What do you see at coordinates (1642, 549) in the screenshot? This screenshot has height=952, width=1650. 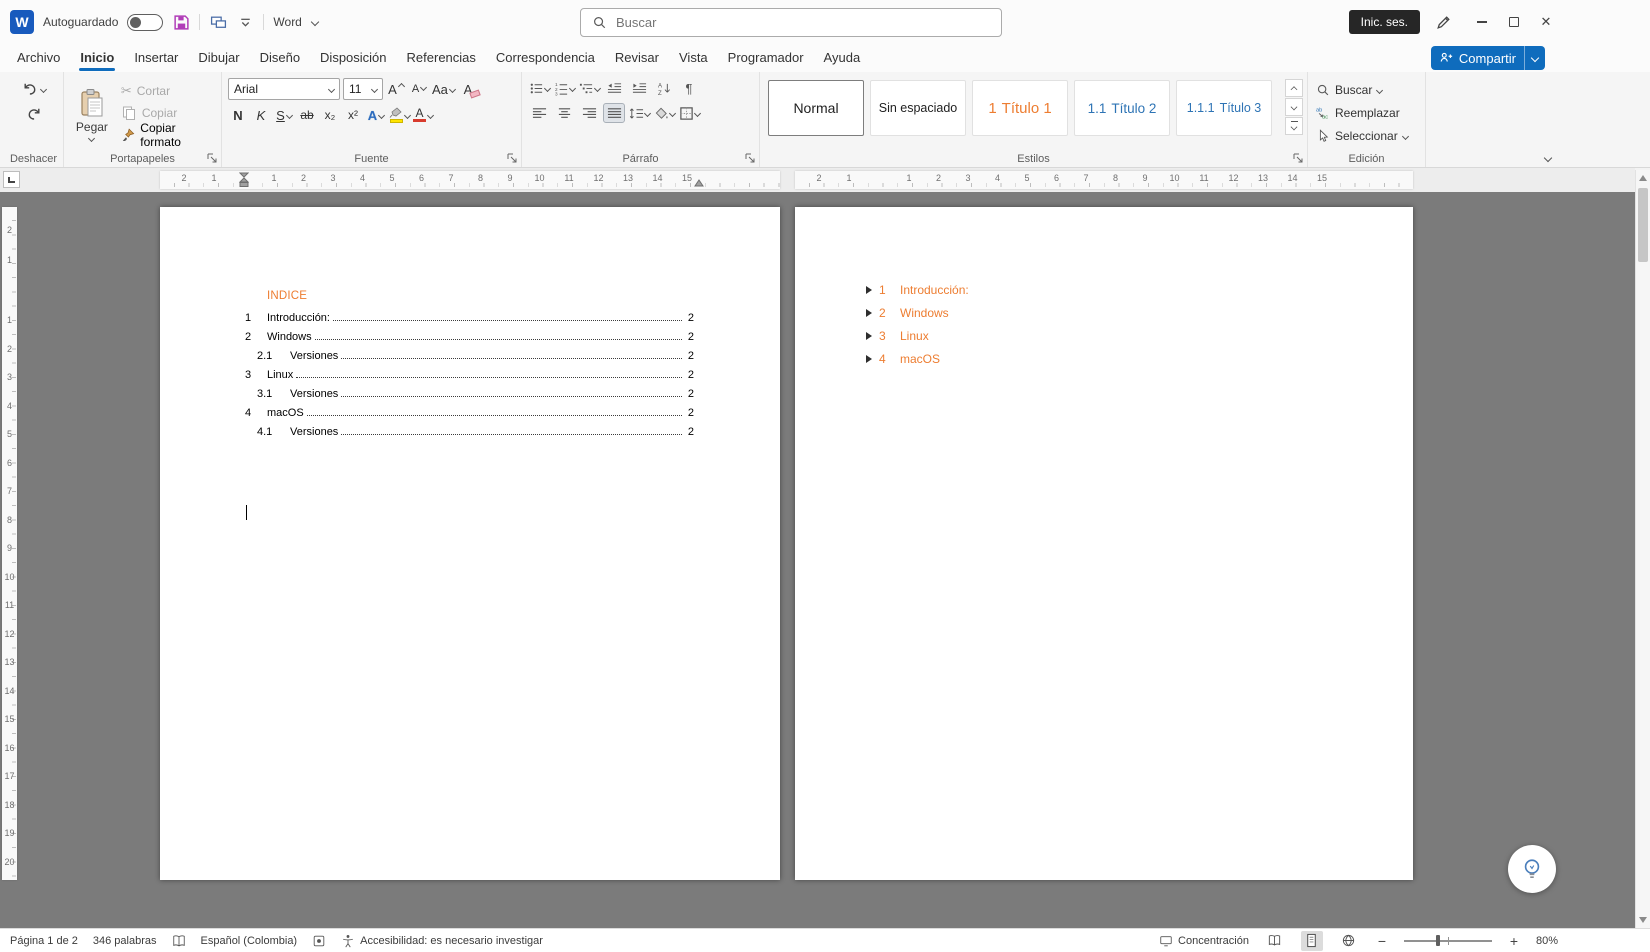 I see `vertical-scrollbar` at bounding box center [1642, 549].